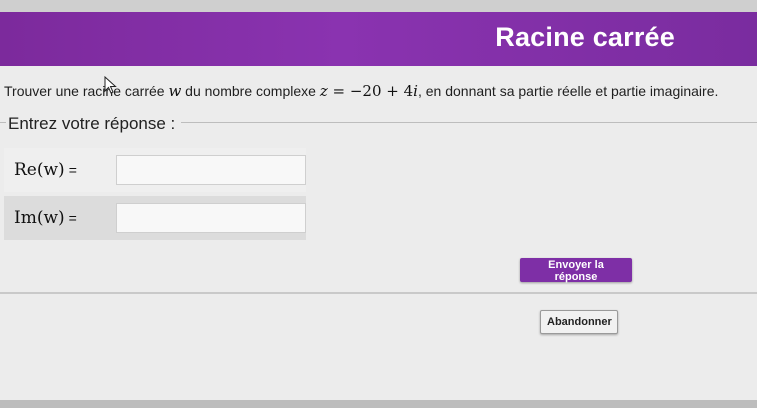  I want to click on math-var-w: w, so click(175, 91).